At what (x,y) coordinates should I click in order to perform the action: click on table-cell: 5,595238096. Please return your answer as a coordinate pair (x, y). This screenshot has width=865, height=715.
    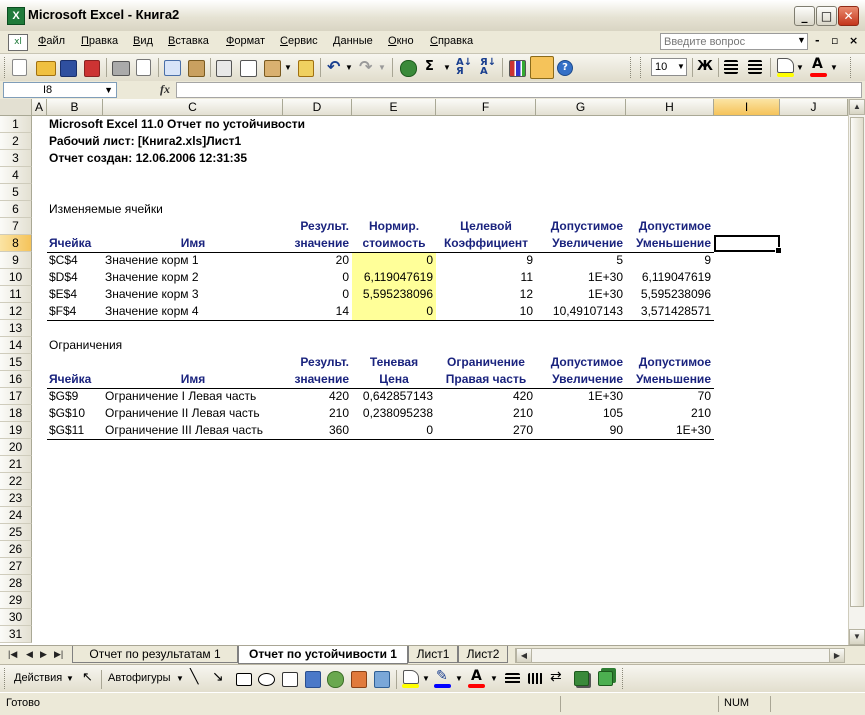
    Looking at the image, I should click on (668, 294).